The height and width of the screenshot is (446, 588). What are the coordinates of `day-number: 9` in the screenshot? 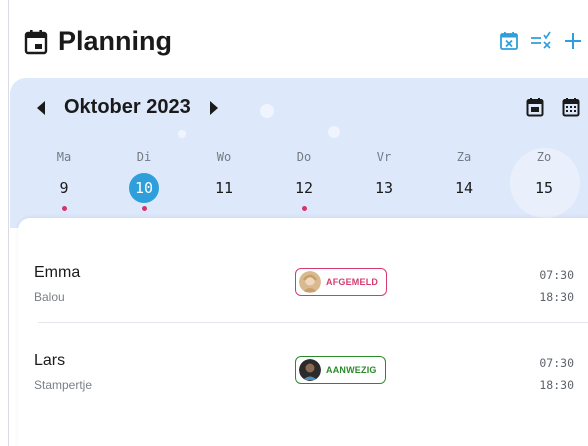 It's located at (64, 188).